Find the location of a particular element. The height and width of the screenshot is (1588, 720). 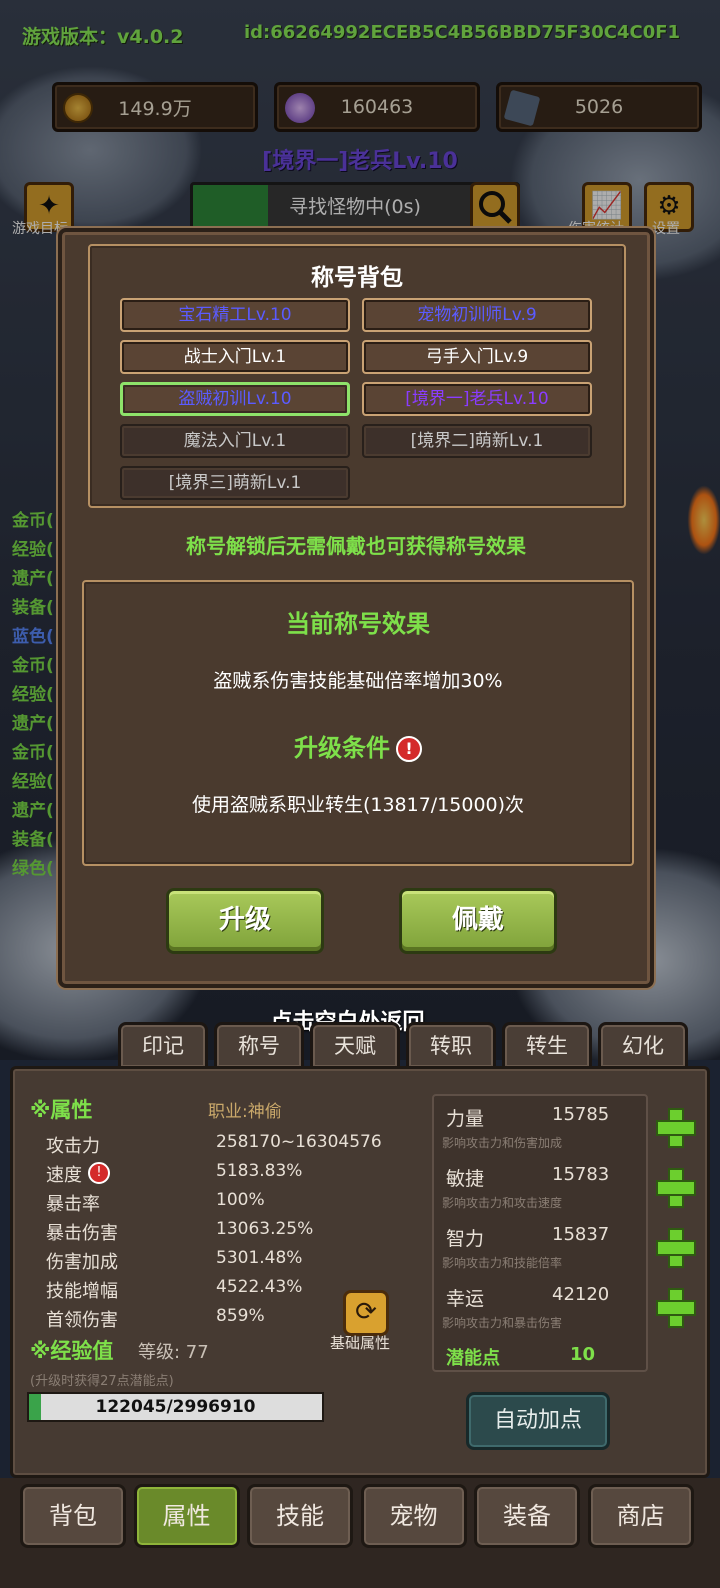

stat-value: 15785 is located at coordinates (581, 1114).